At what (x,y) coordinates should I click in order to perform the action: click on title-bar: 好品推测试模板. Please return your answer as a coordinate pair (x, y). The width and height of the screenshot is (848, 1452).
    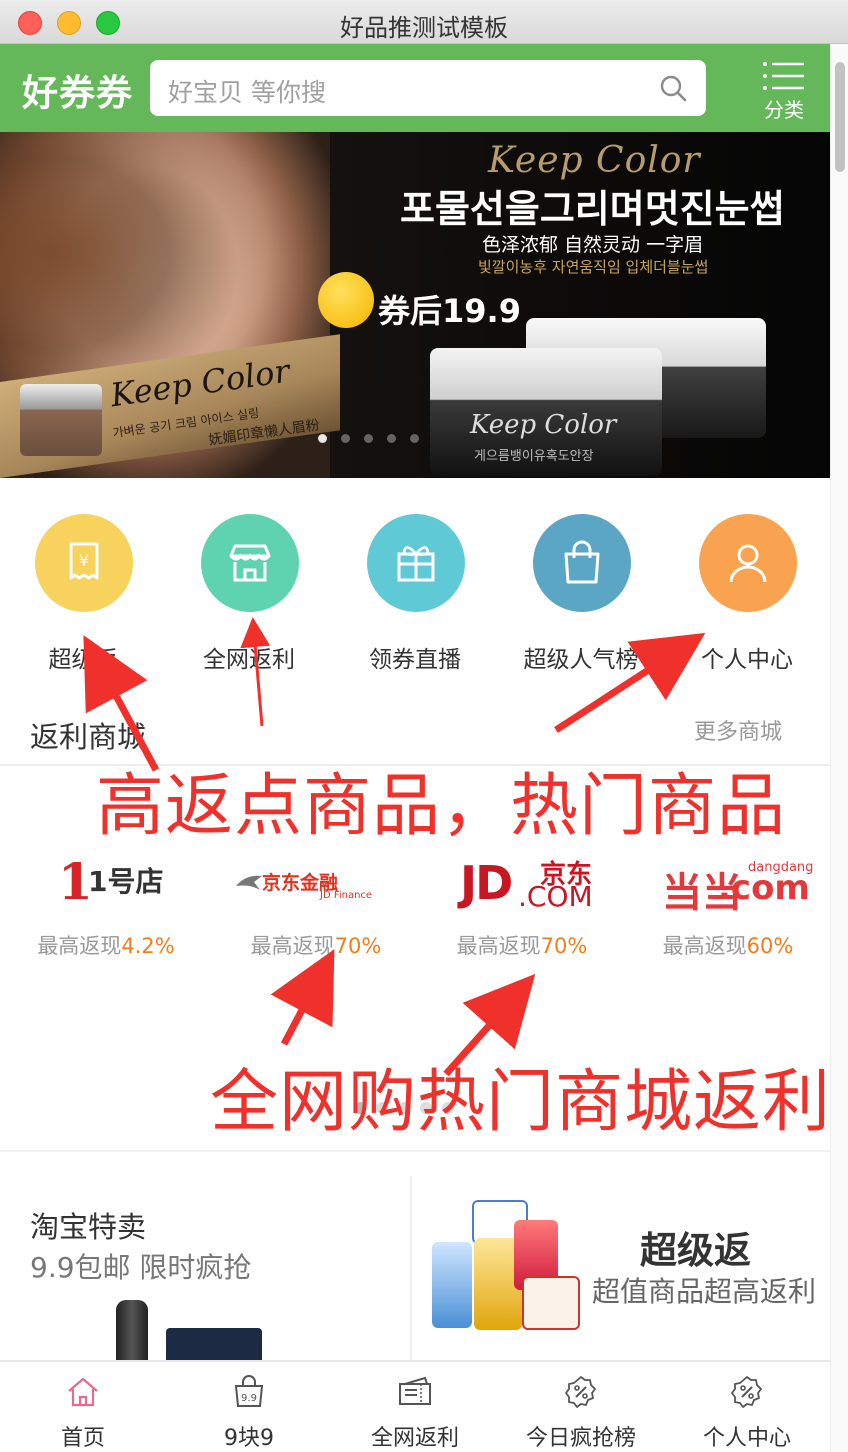
    Looking at the image, I should click on (424, 22).